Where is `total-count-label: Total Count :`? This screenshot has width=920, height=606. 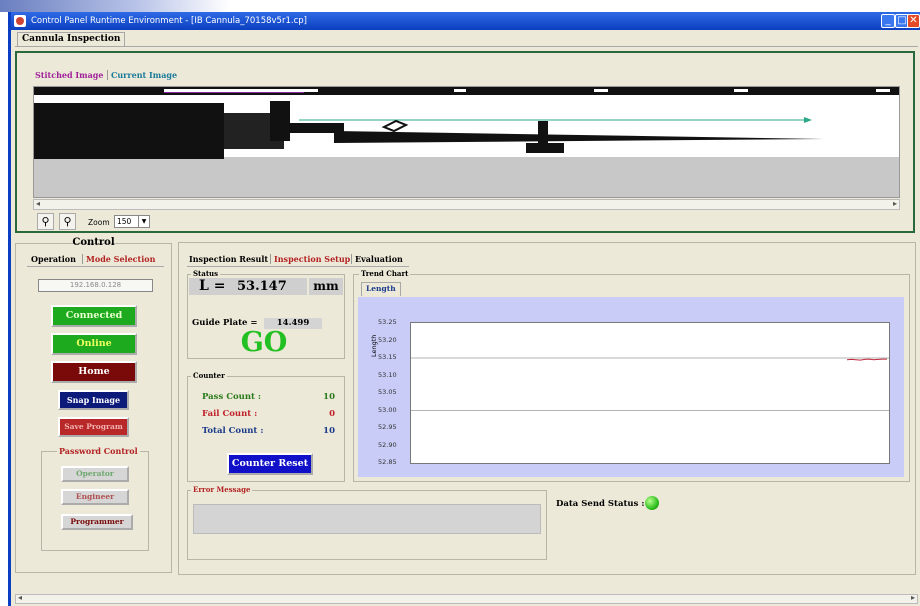
total-count-label: Total Count : is located at coordinates (233, 431).